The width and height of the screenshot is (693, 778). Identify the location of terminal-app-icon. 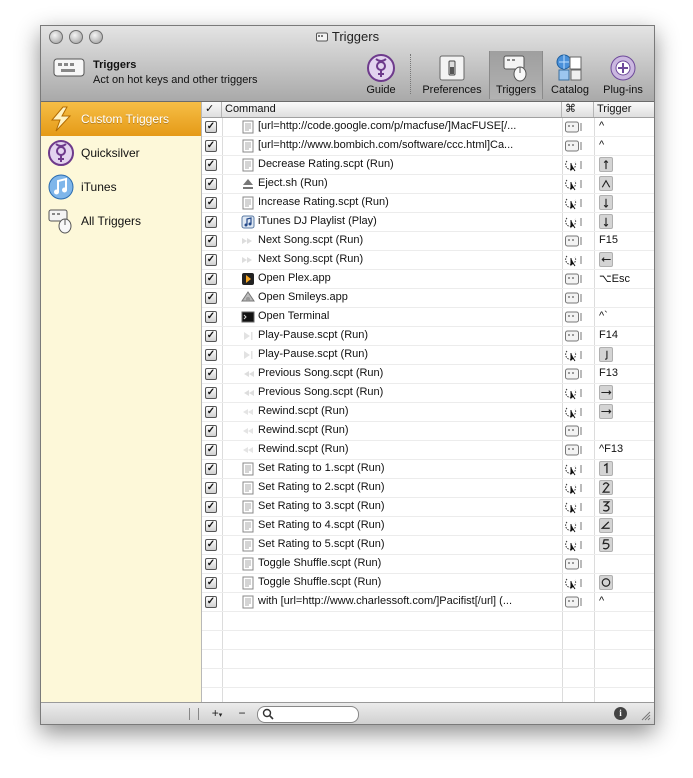
(248, 317).